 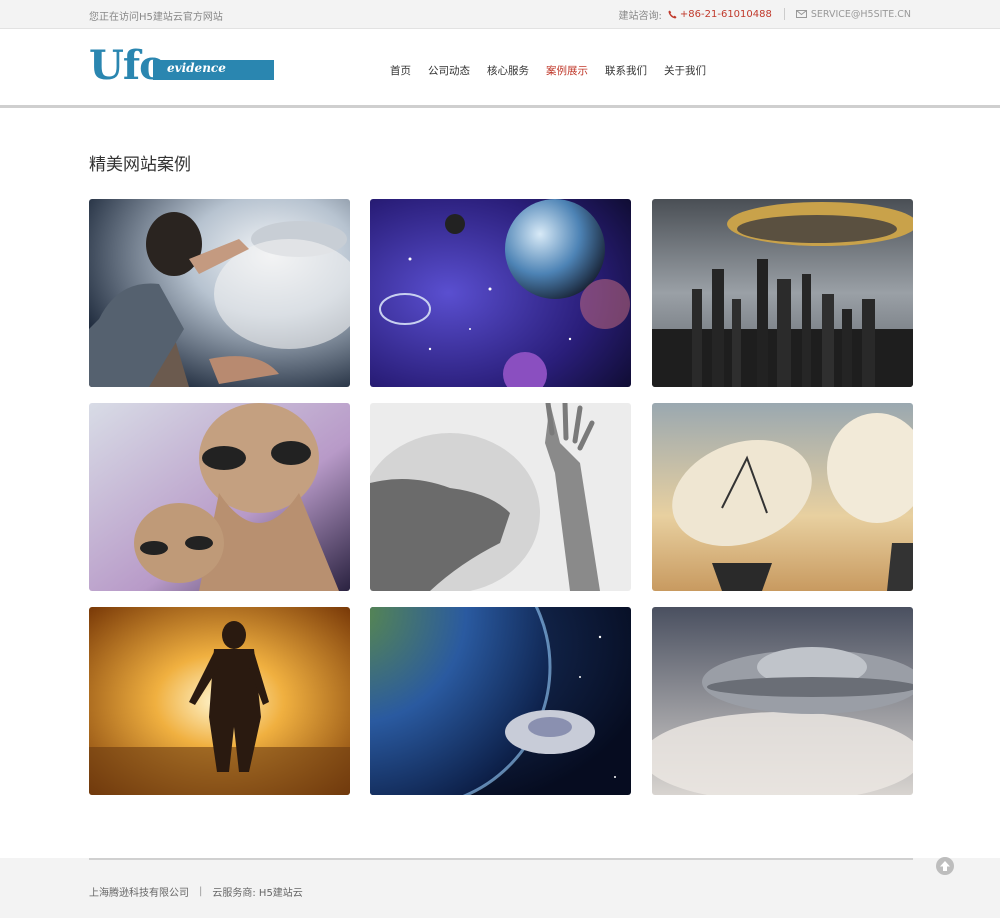 I want to click on main-nav: 首页 公司动态 核心服务 案例展示 联系我们 关于我们, so click(x=548, y=70).